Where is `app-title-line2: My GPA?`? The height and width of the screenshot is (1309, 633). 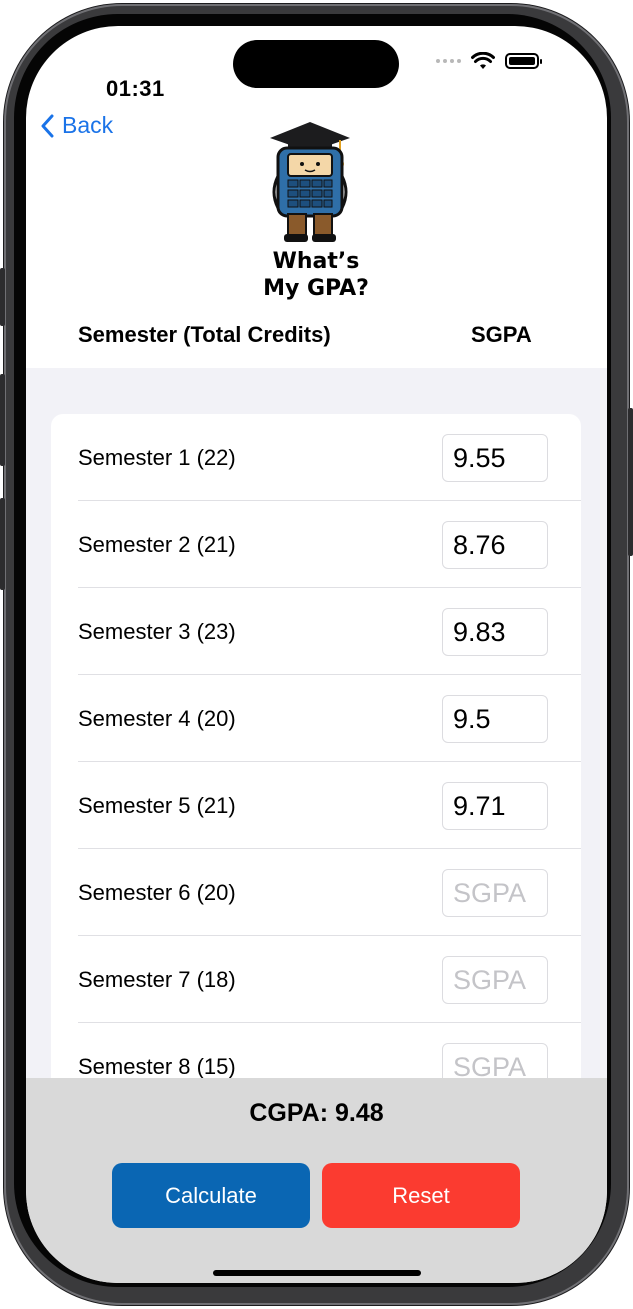
app-title-line2: My GPA? is located at coordinates (316, 288).